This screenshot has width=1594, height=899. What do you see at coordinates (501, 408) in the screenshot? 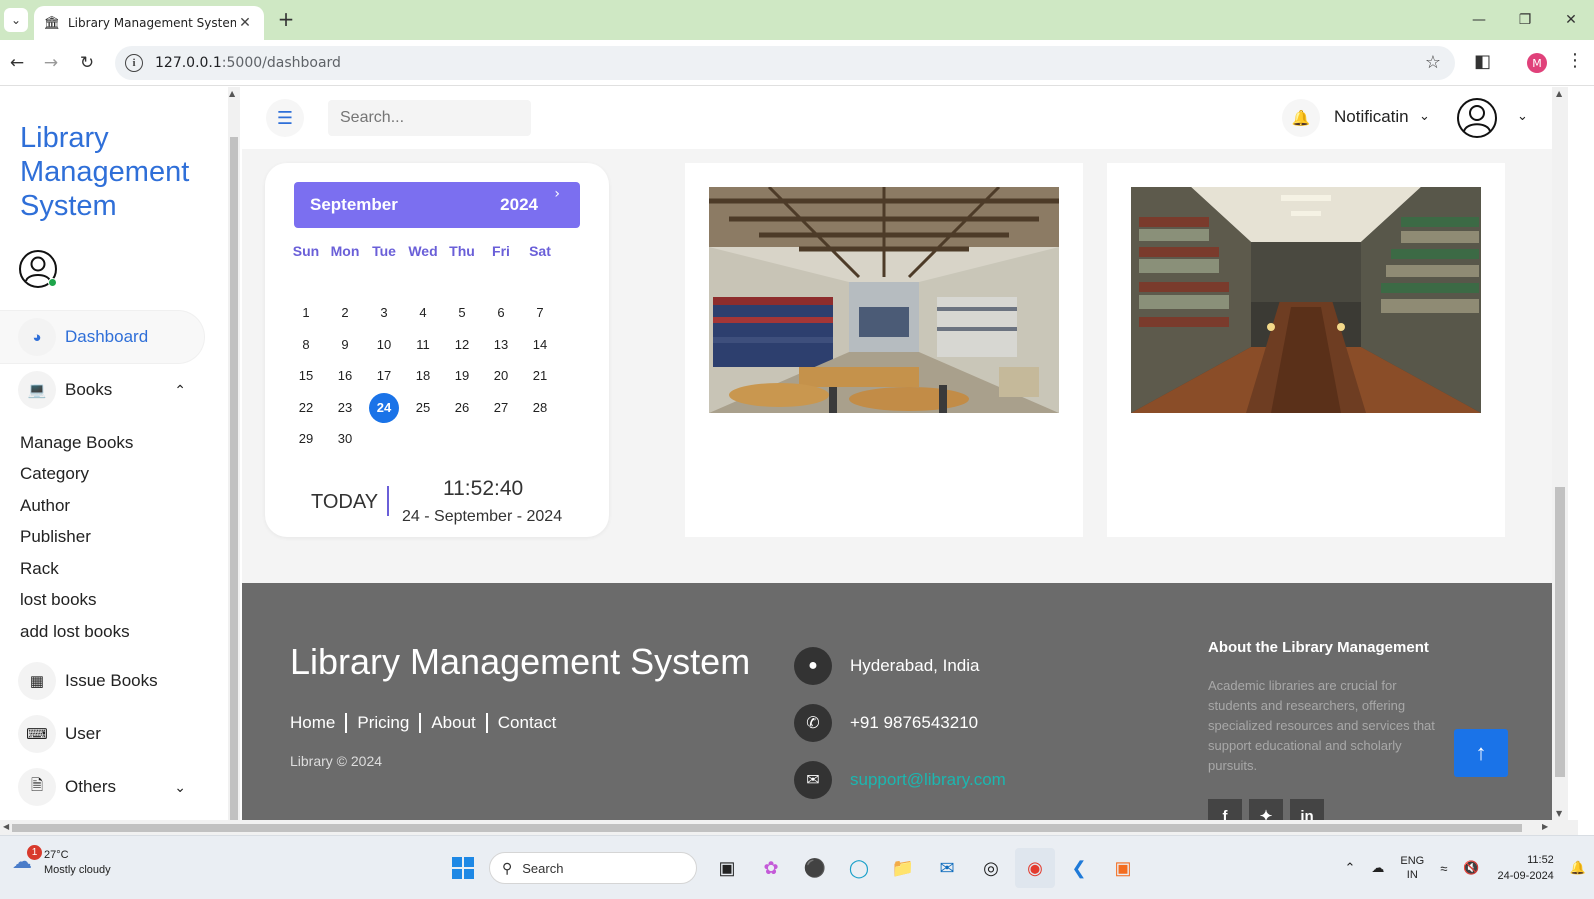
I see `calendar-day: 27` at bounding box center [501, 408].